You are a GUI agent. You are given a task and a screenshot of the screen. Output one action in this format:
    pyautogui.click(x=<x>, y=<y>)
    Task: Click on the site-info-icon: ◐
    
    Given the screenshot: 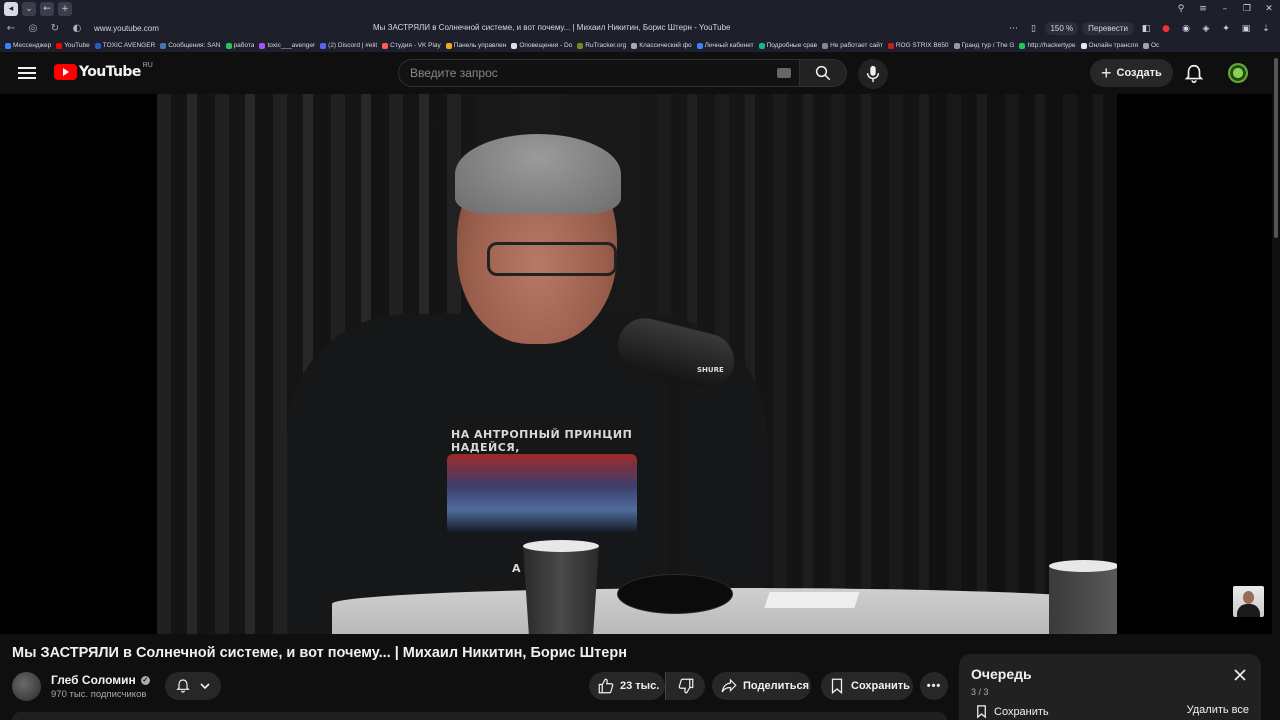 What is the action you would take?
    pyautogui.click(x=77, y=28)
    